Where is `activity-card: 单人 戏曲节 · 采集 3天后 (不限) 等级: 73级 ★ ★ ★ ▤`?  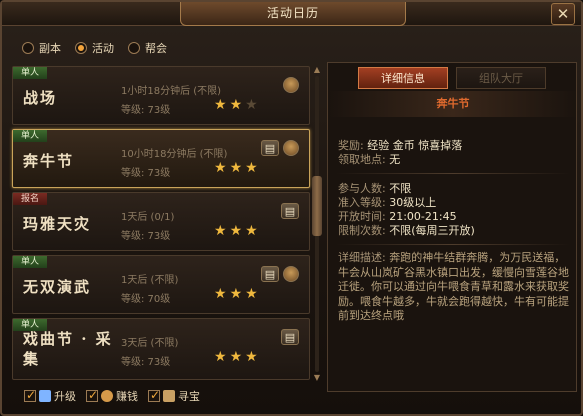
activity-card: 单人 戏曲节 · 采集 3天后 (不限) 等级: 73级 ★ ★ ★ ▤ is located at coordinates (161, 349).